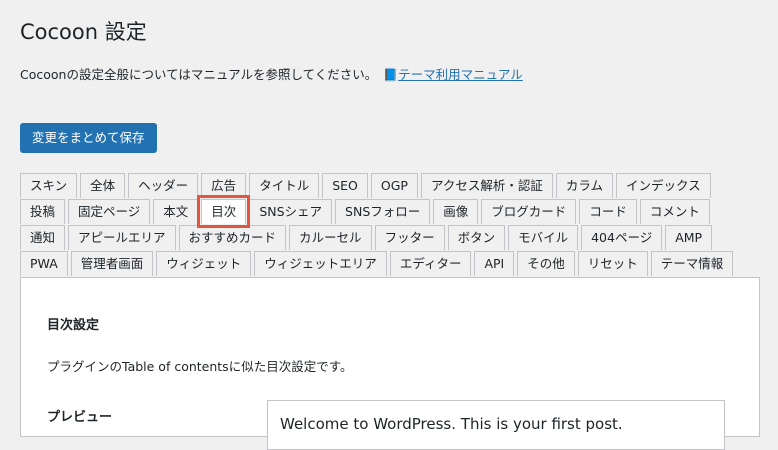  What do you see at coordinates (224, 211) in the screenshot?
I see `tab-item: 目次` at bounding box center [224, 211].